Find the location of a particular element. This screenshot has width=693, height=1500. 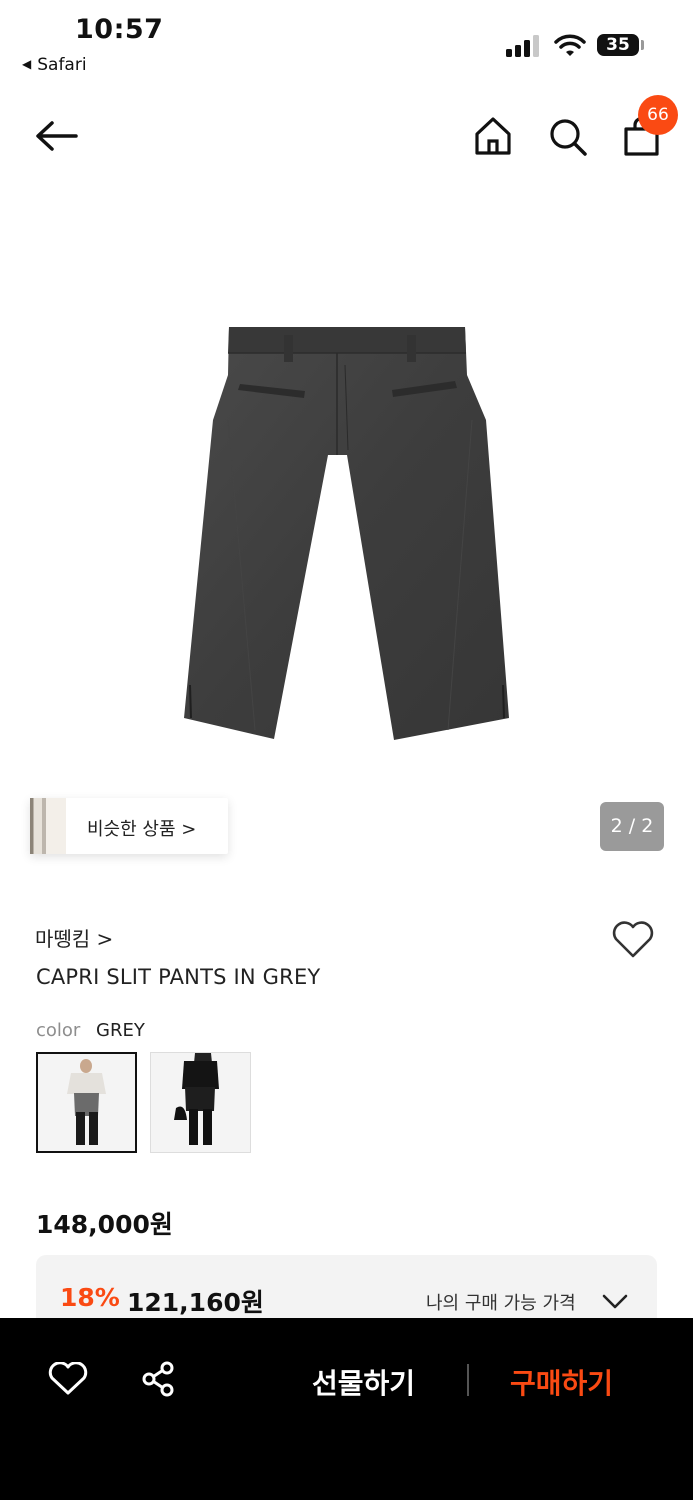

back-triangle-icon: ◀ is located at coordinates (27, 64).